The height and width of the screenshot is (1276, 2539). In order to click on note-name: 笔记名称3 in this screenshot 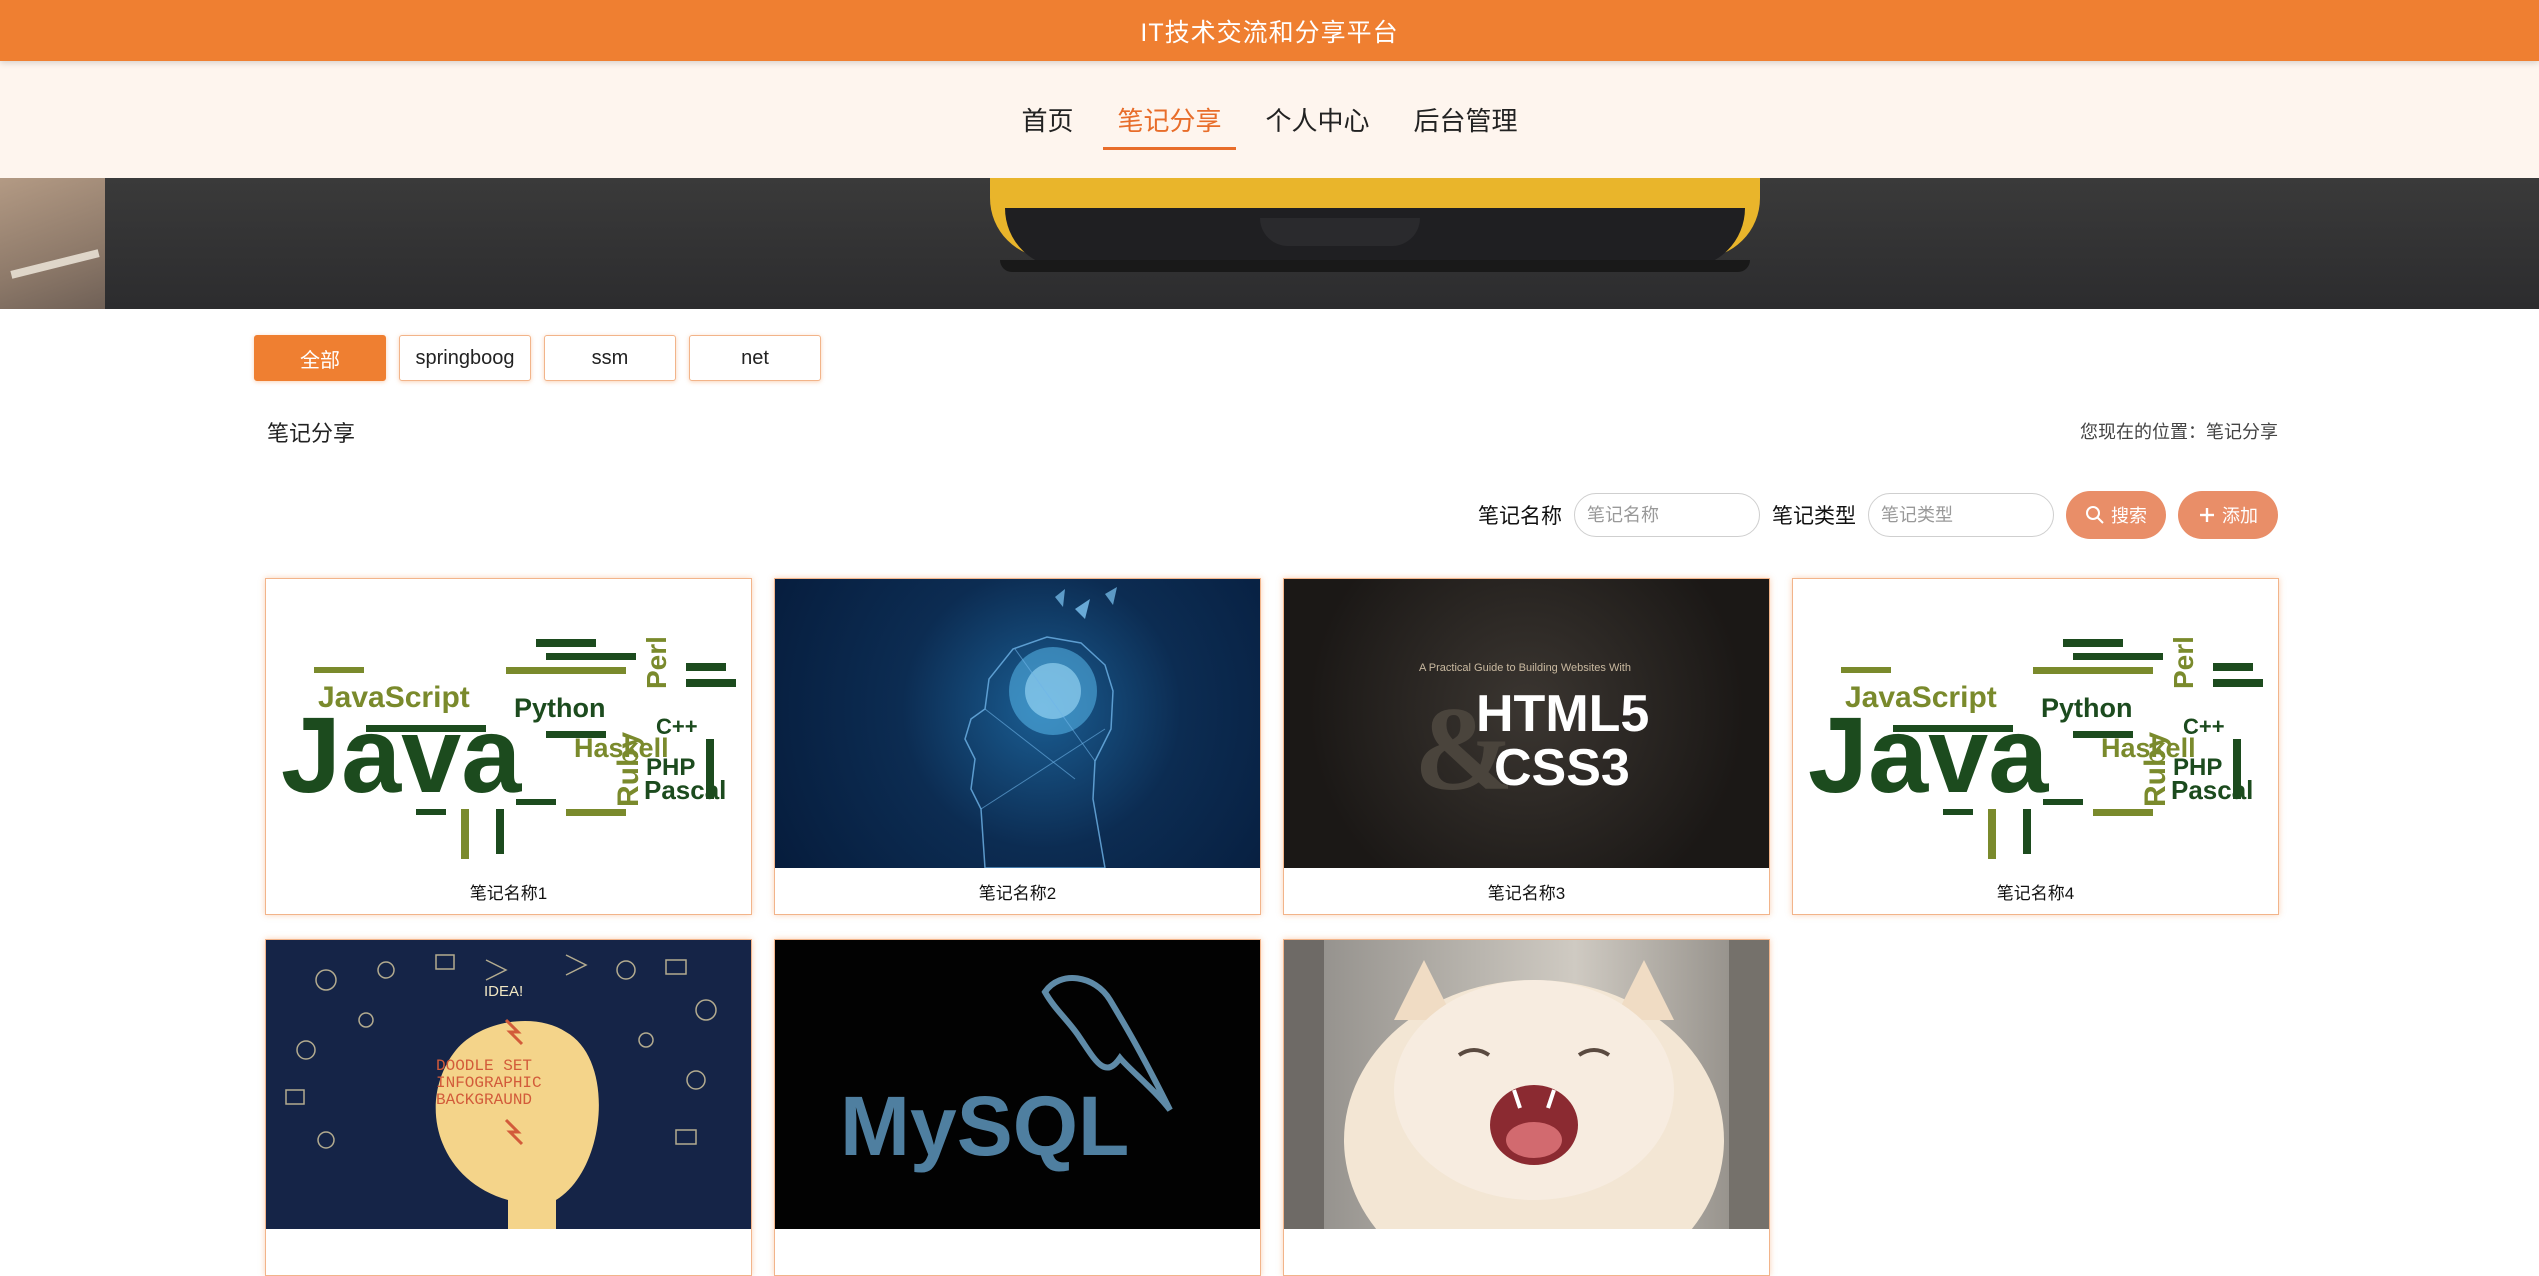, I will do `click(1526, 893)`.